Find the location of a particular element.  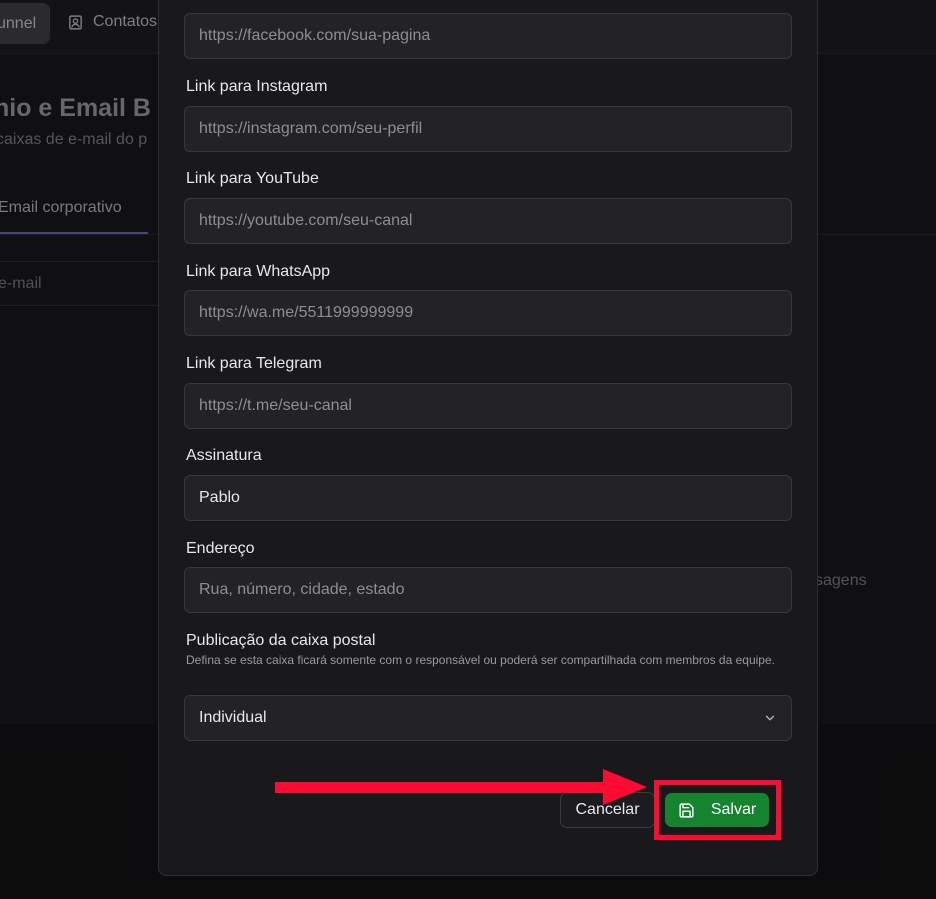

instagram-link-input is located at coordinates (488, 129).